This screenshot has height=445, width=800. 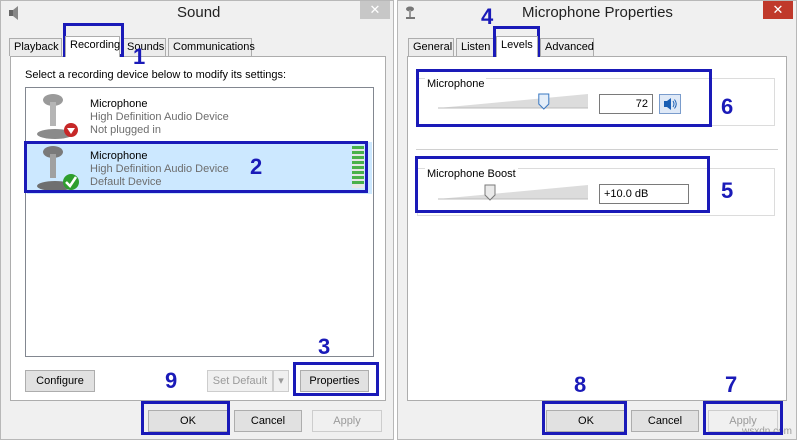 I want to click on annotation-number: 4, so click(x=487, y=16).